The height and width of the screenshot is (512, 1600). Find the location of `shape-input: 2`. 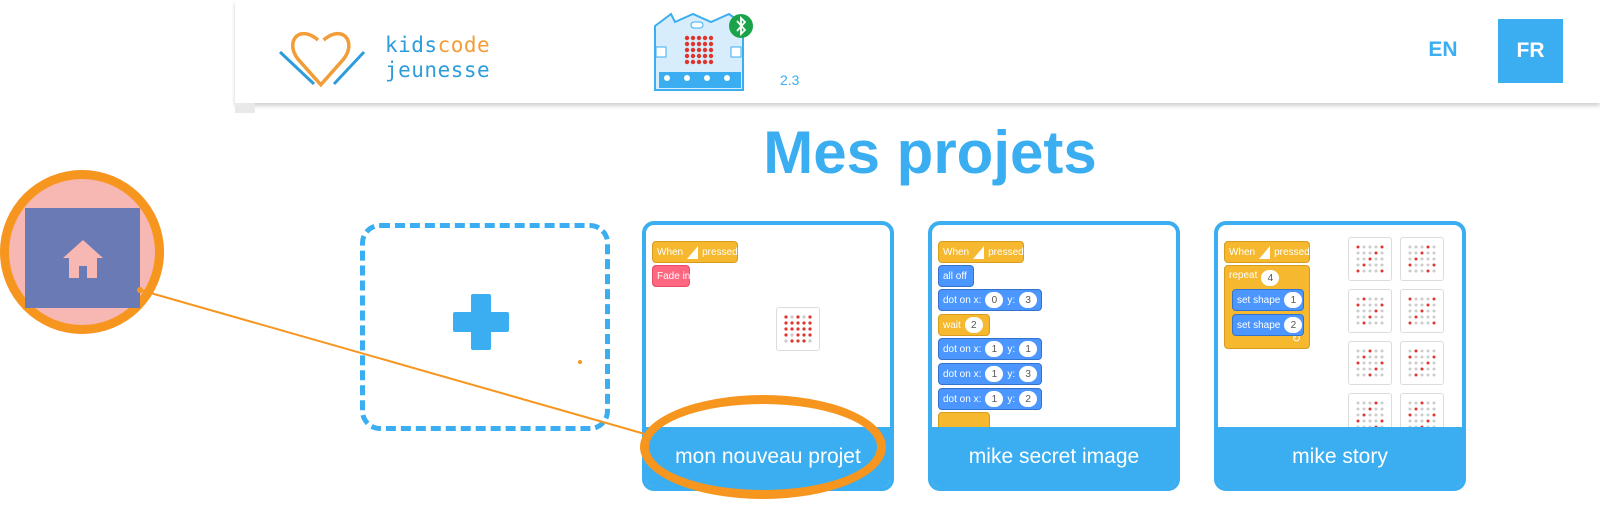

shape-input: 2 is located at coordinates (1293, 325).